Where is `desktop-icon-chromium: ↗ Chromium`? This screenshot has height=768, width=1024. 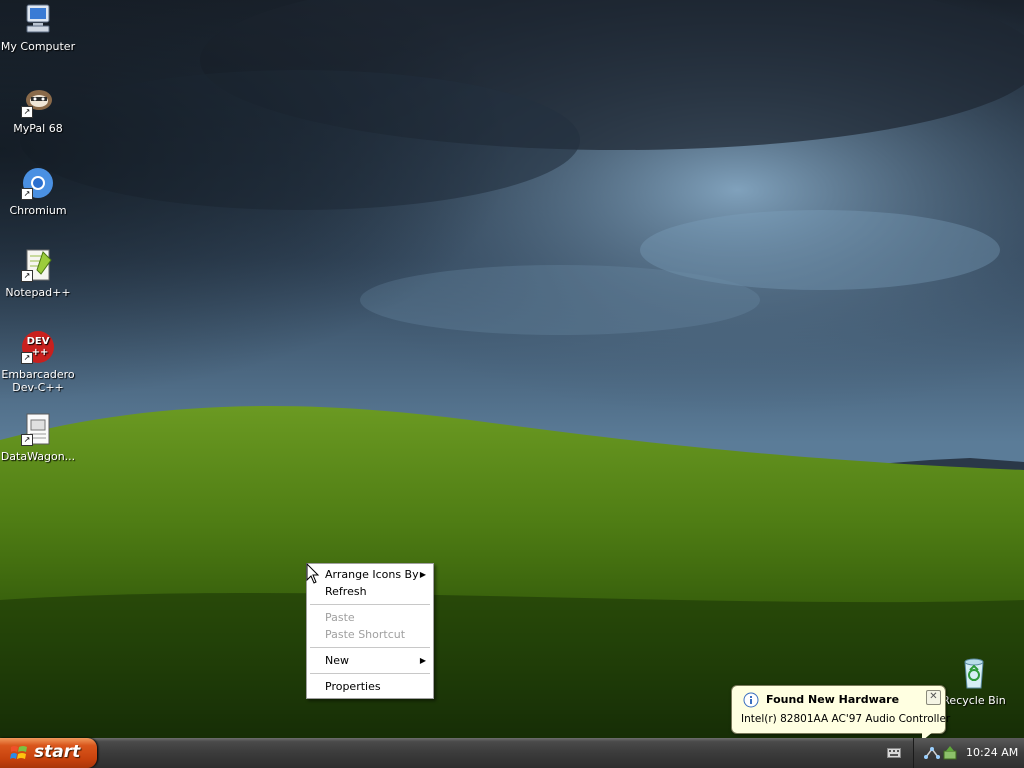 desktop-icon-chromium: ↗ Chromium is located at coordinates (38, 191).